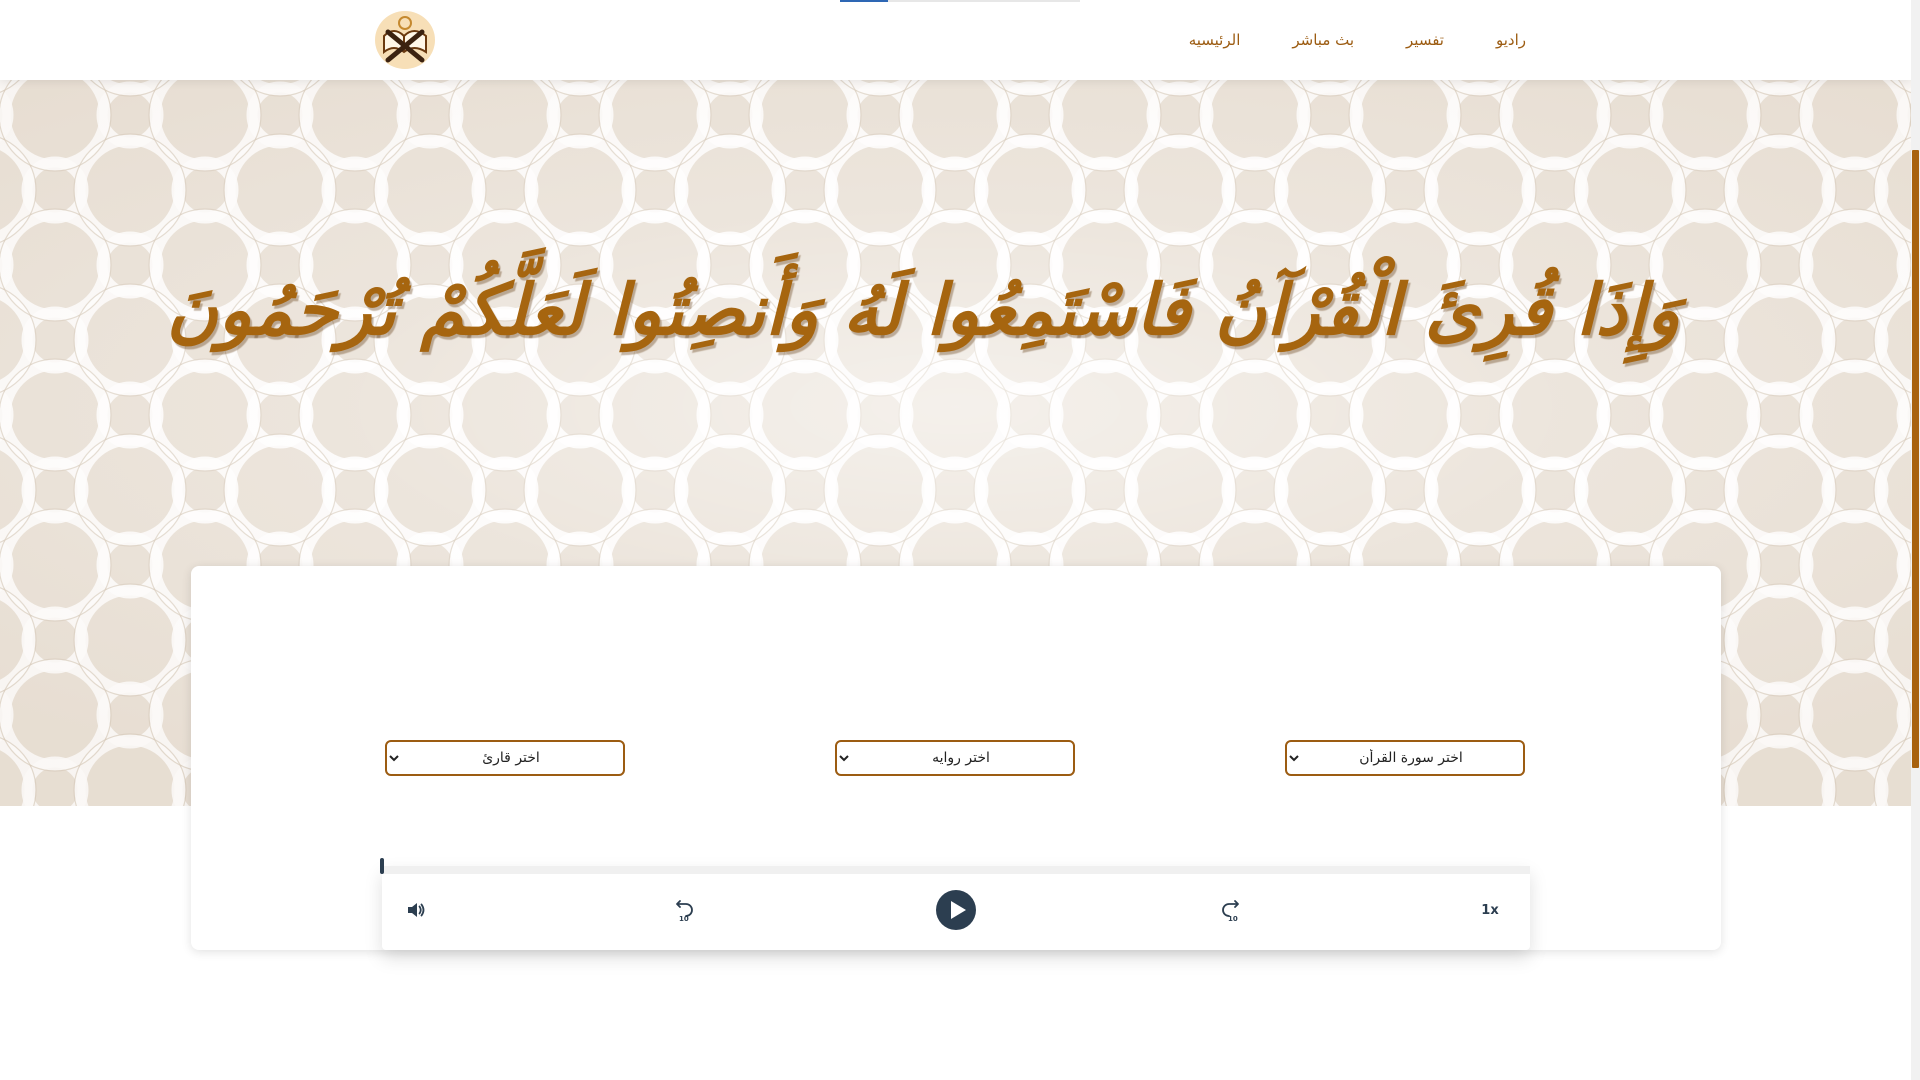 The height and width of the screenshot is (1080, 1920). Describe the element at coordinates (1490, 910) in the screenshot. I see `playback-speed-button: 1x` at that location.